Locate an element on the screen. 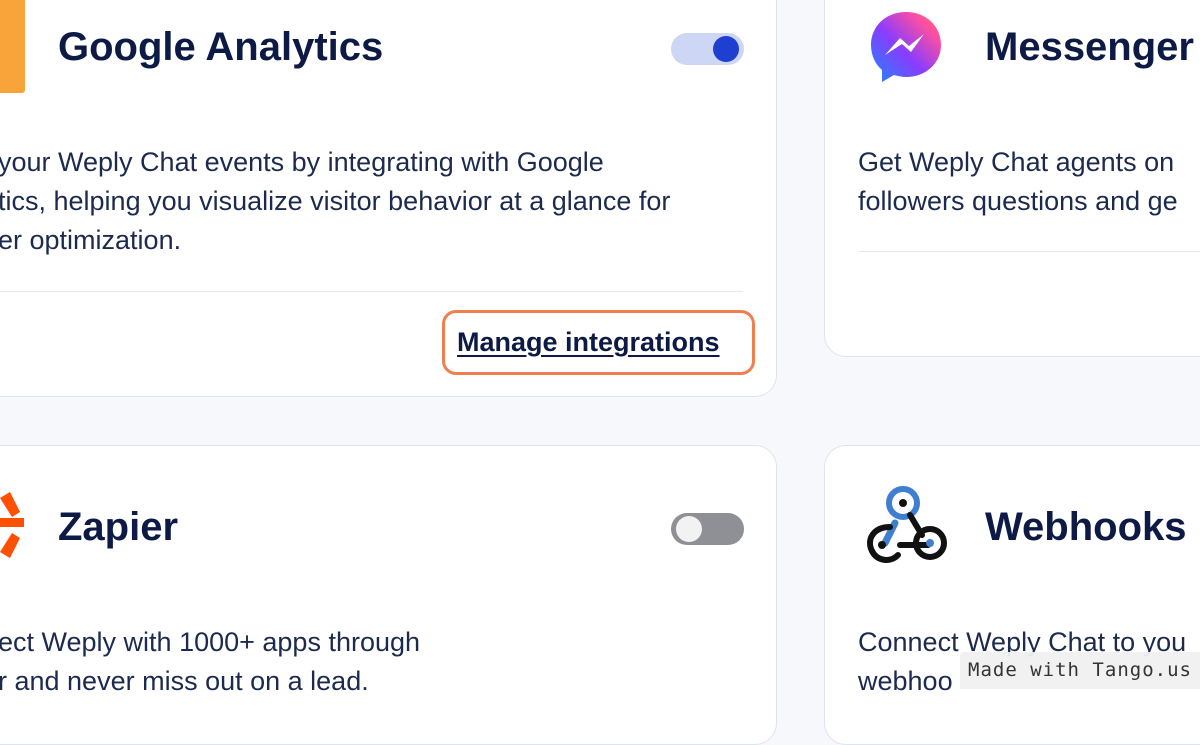 Image resolution: width=1200 pixels, height=745 pixels. google-analytics-toggle is located at coordinates (707, 49).